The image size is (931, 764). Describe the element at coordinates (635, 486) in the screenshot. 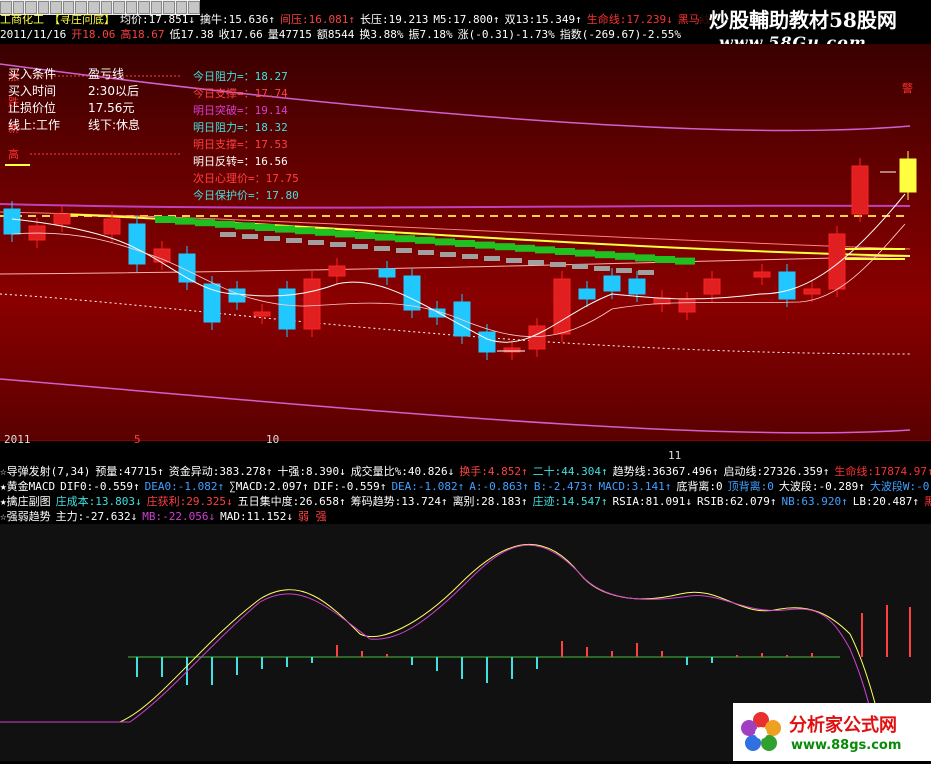

I see `indicator-field: MACD:3.141↑` at that location.